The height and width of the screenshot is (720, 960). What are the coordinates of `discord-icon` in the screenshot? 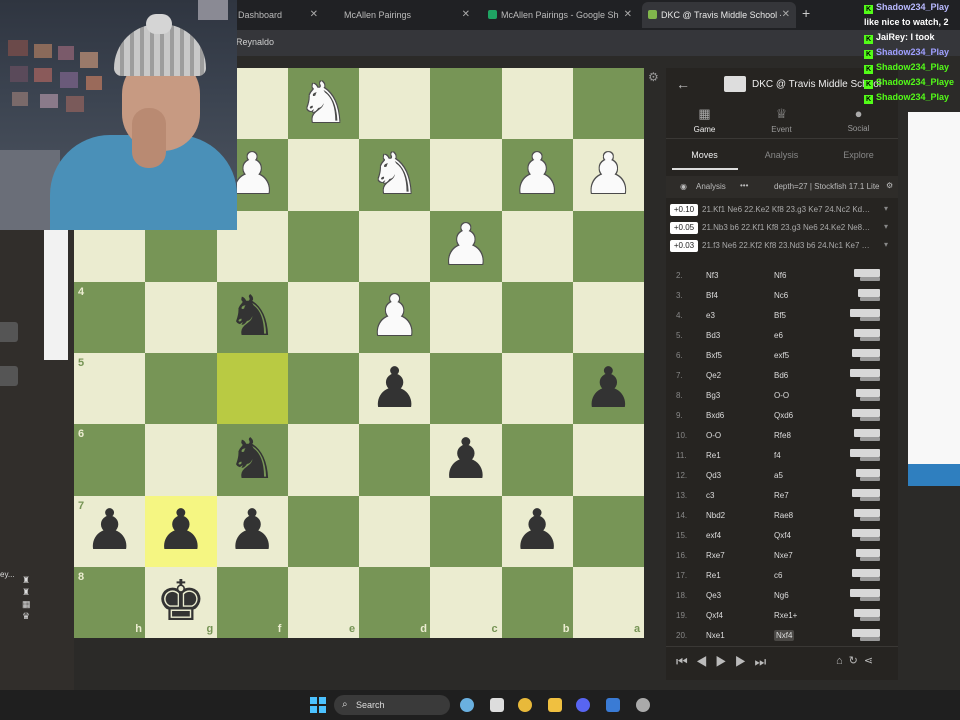 It's located at (583, 705).